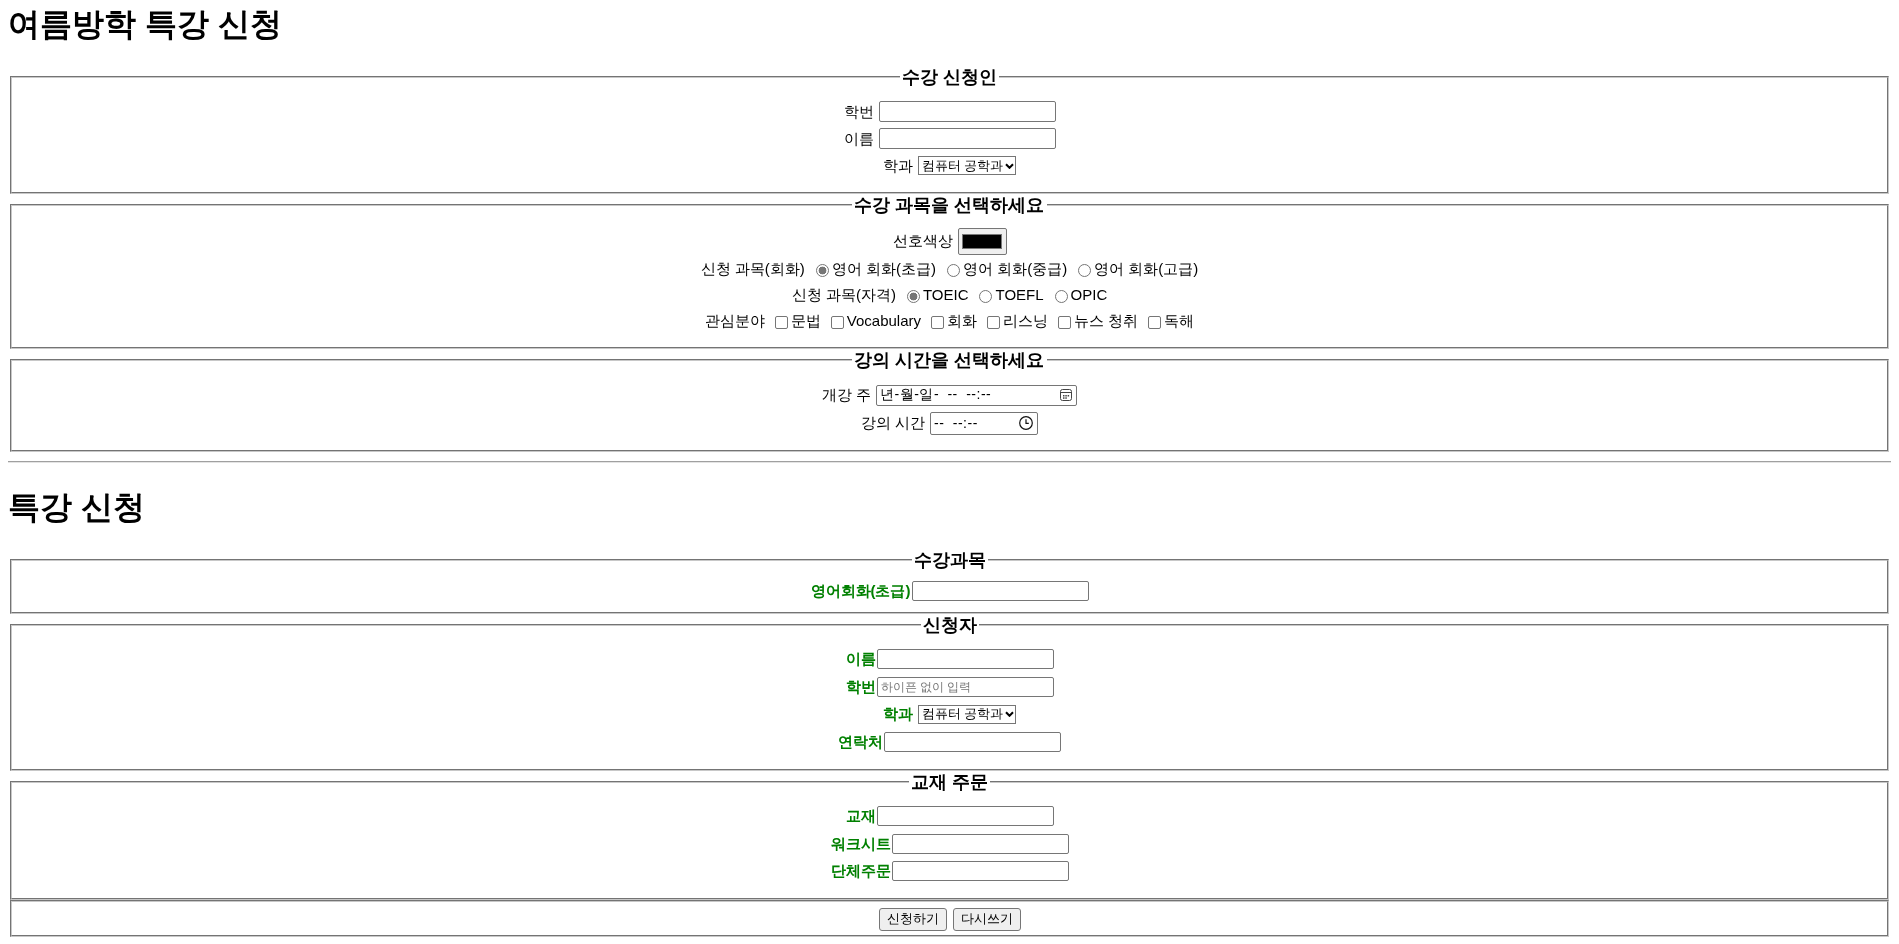  What do you see at coordinates (1066, 395) in the screenshot?
I see `calendar-icon` at bounding box center [1066, 395].